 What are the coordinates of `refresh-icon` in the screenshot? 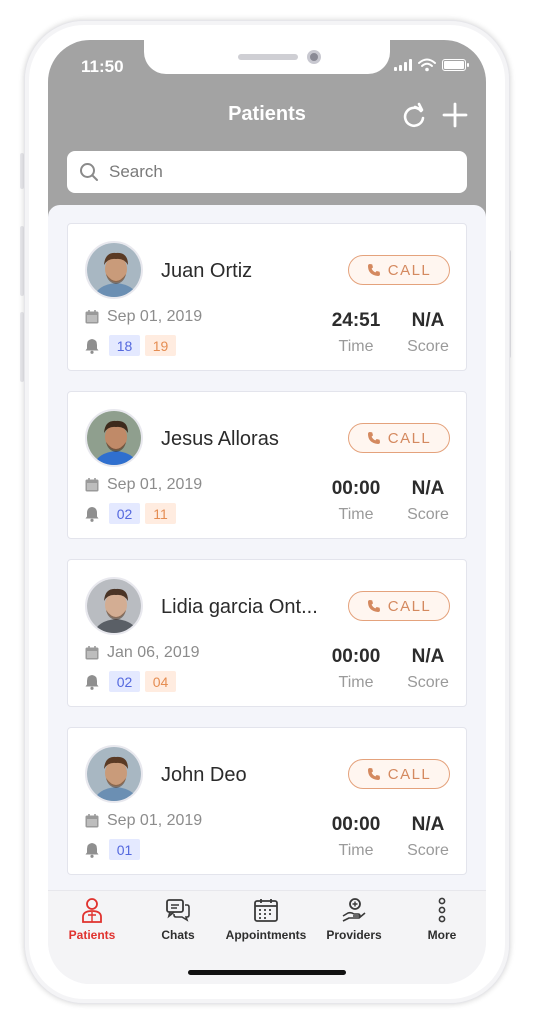 It's located at (414, 115).